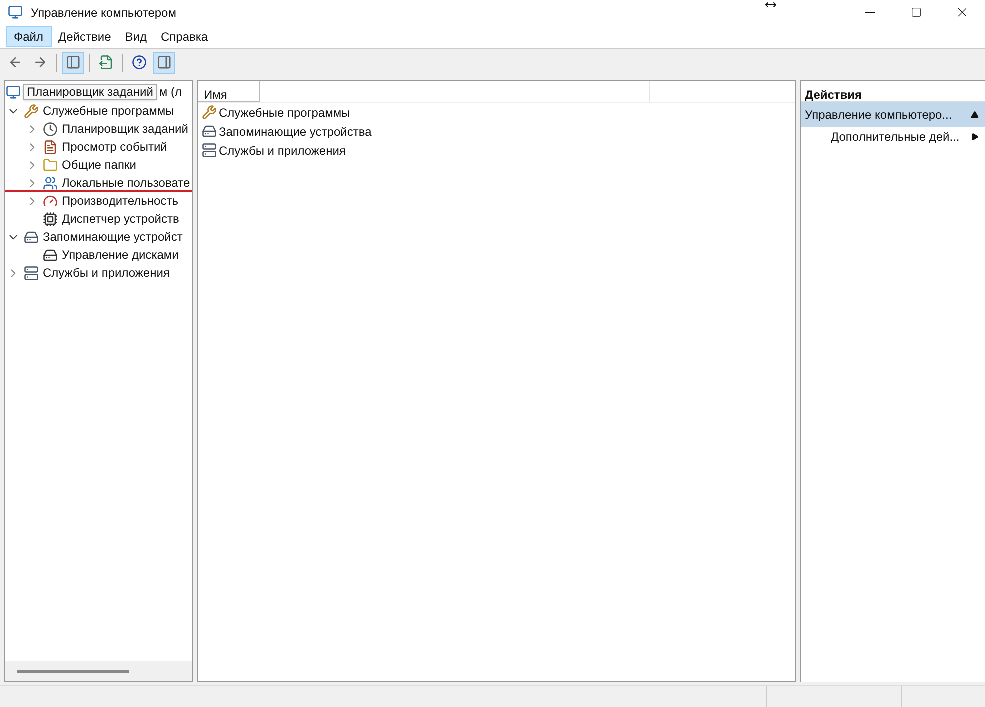 The image size is (985, 707). I want to click on collapse-icon, so click(975, 114).